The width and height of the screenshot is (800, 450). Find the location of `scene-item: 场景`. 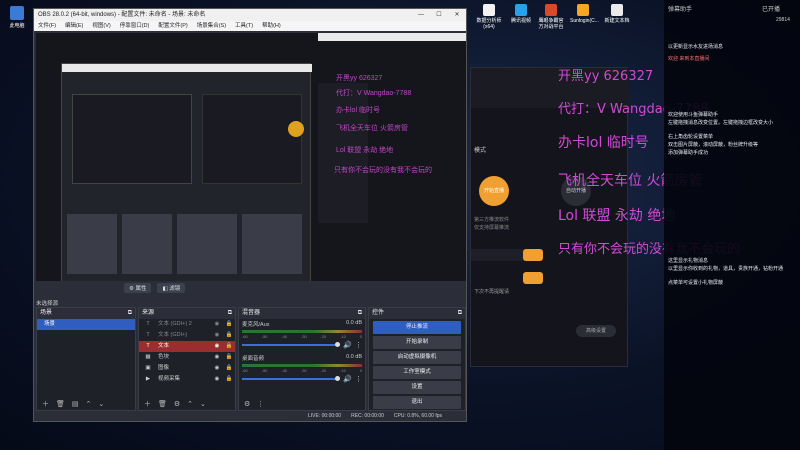

scene-item: 场景 is located at coordinates (86, 324).